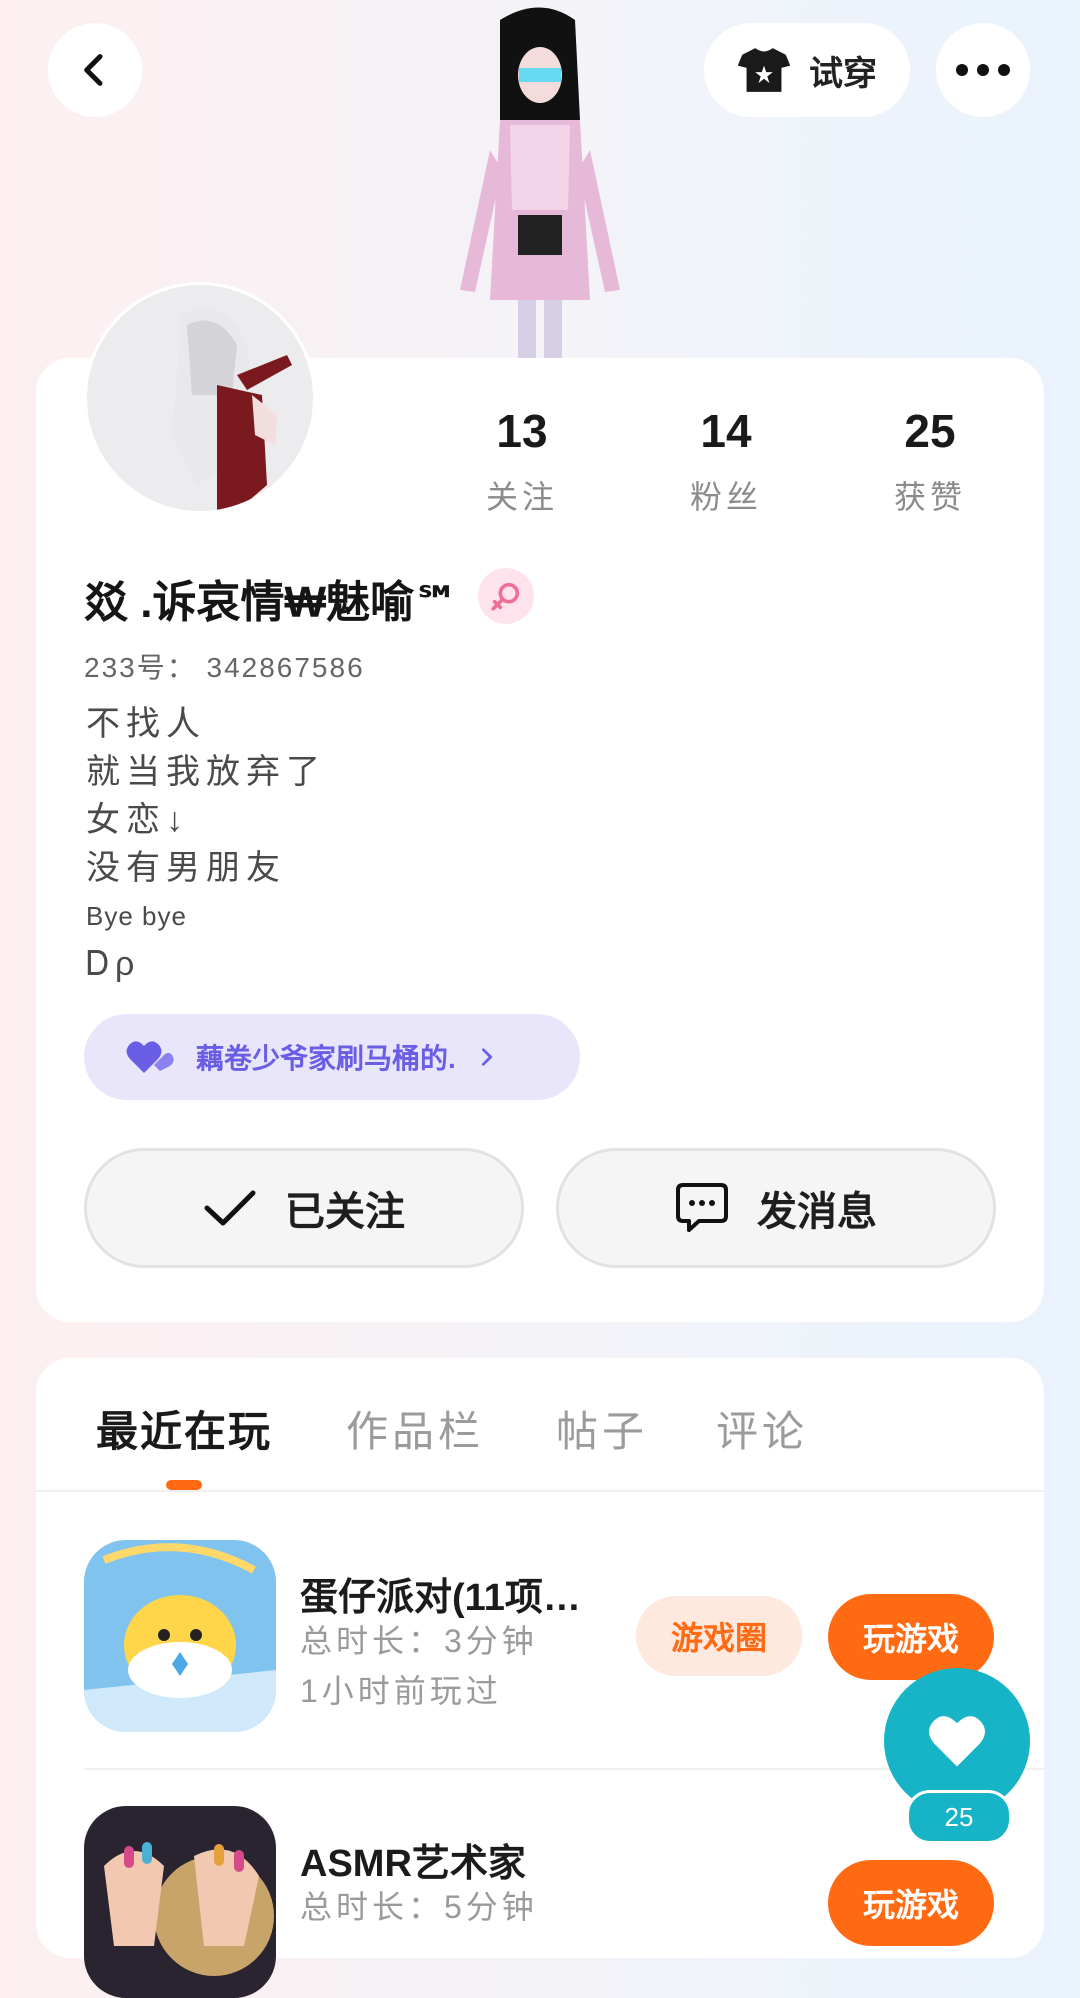  What do you see at coordinates (602, 1428) in the screenshot?
I see `tab-posts: 帖子` at bounding box center [602, 1428].